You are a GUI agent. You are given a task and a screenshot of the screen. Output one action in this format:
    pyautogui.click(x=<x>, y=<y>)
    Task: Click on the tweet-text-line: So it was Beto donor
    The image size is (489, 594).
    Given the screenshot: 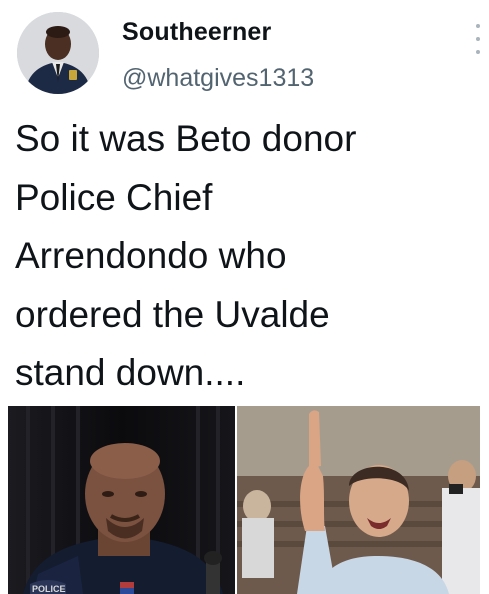 What is the action you would take?
    pyautogui.click(x=186, y=138)
    